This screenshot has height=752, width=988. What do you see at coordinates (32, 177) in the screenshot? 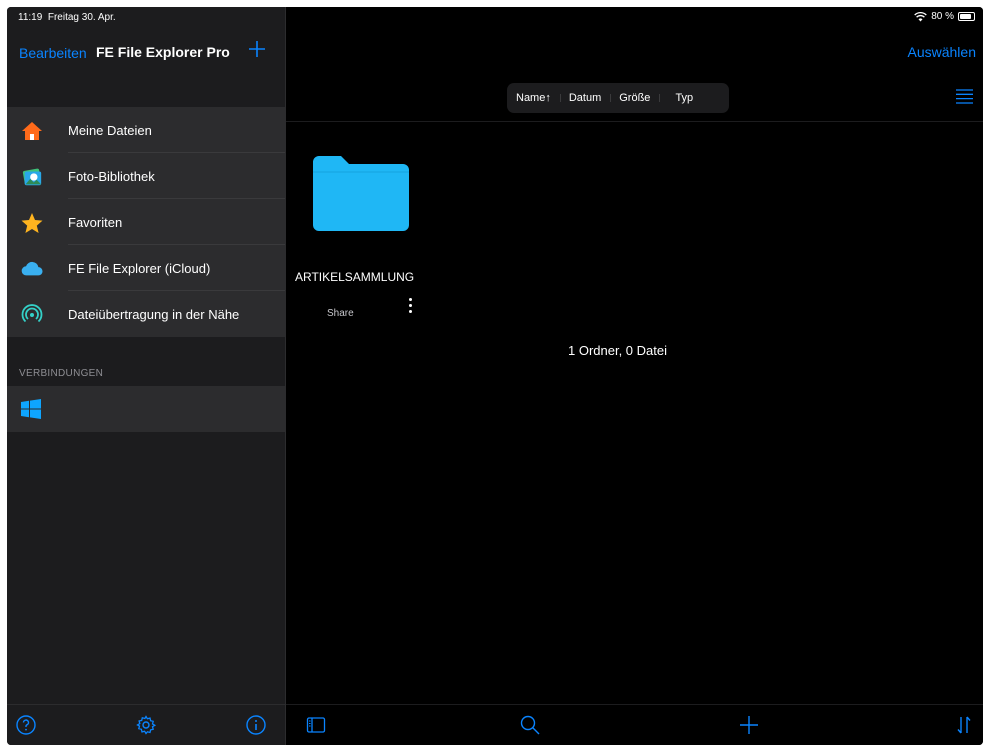
I see `photos-icon` at bounding box center [32, 177].